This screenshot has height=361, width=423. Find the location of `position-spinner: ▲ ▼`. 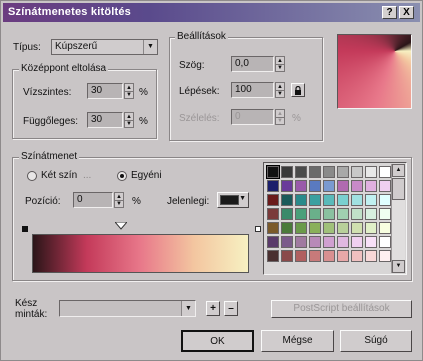

position-spinner: ▲ ▼ is located at coordinates (119, 200).